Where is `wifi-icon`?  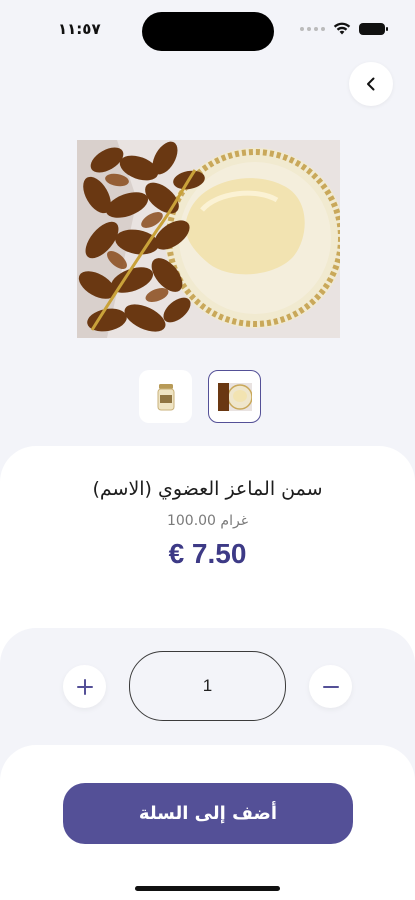
wifi-icon is located at coordinates (342, 28).